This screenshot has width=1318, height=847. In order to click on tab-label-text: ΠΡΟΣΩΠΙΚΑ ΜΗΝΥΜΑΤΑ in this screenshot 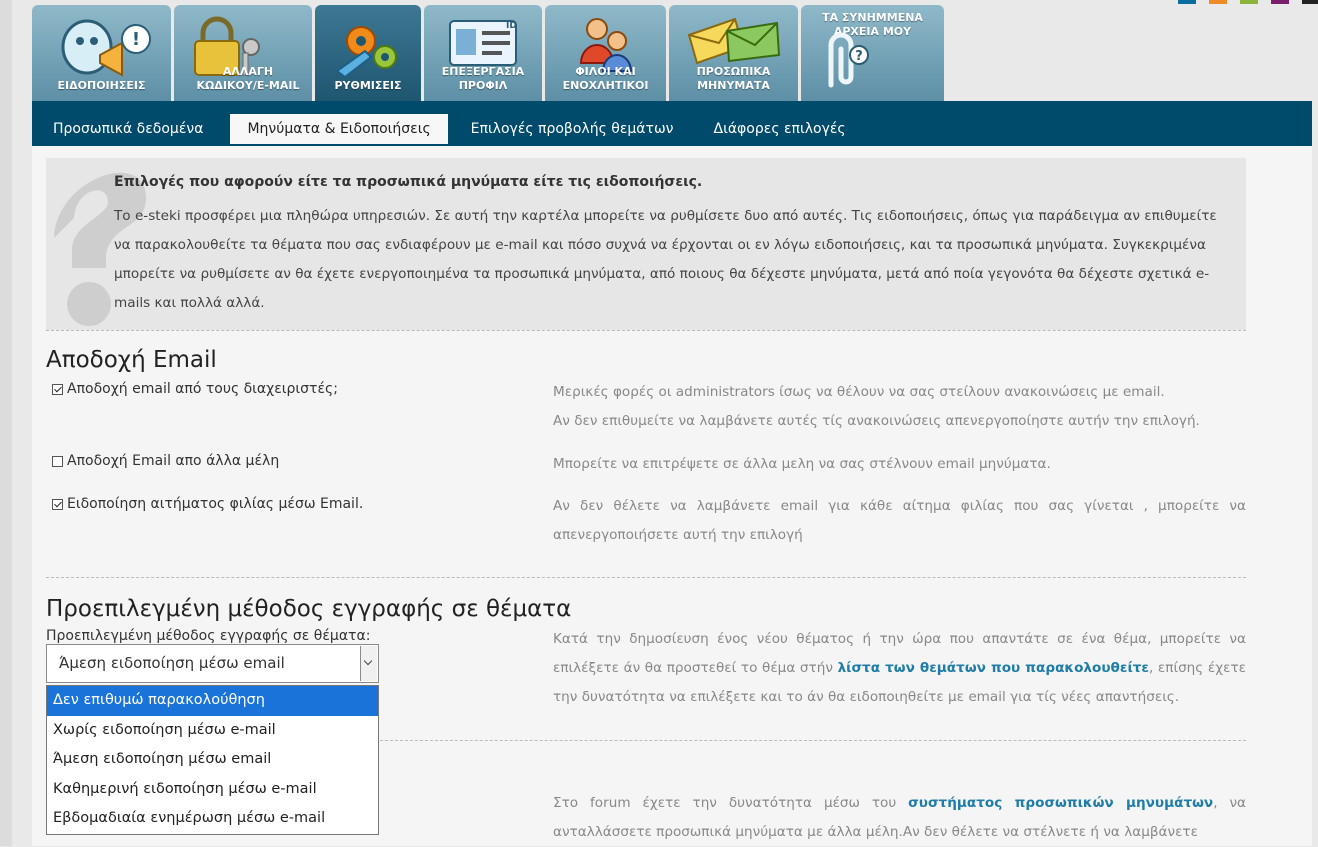, I will do `click(733, 78)`.